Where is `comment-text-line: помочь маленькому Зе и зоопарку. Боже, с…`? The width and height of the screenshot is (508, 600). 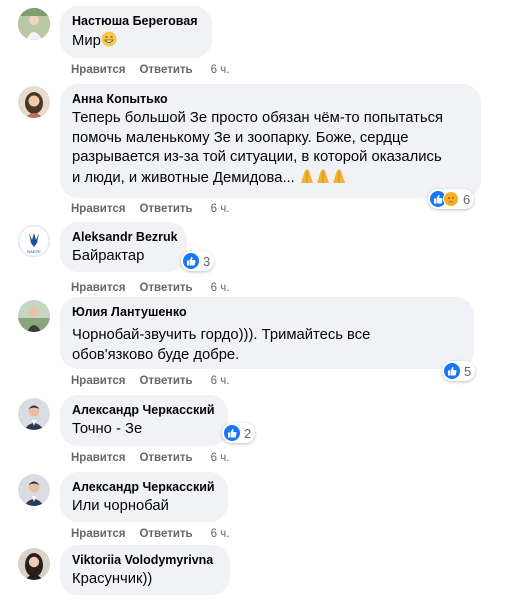
comment-text-line: помочь маленькому Зе и зоопарку. Боже, с… is located at coordinates (240, 137).